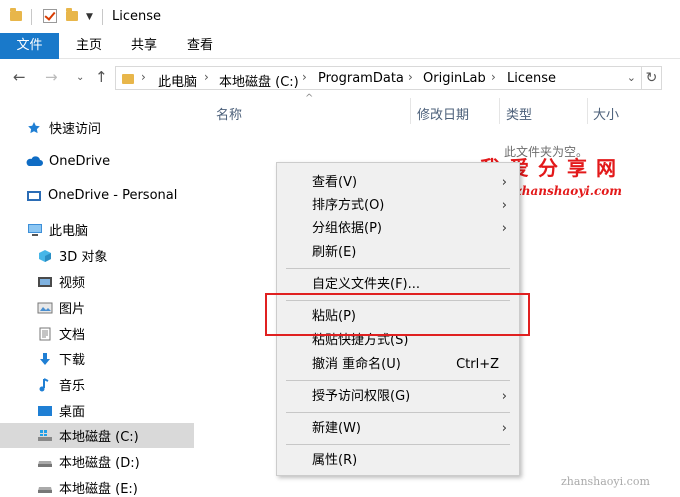 This screenshot has width=680, height=497. I want to click on breadcrumb-programdata: ProgramData, so click(361, 78).